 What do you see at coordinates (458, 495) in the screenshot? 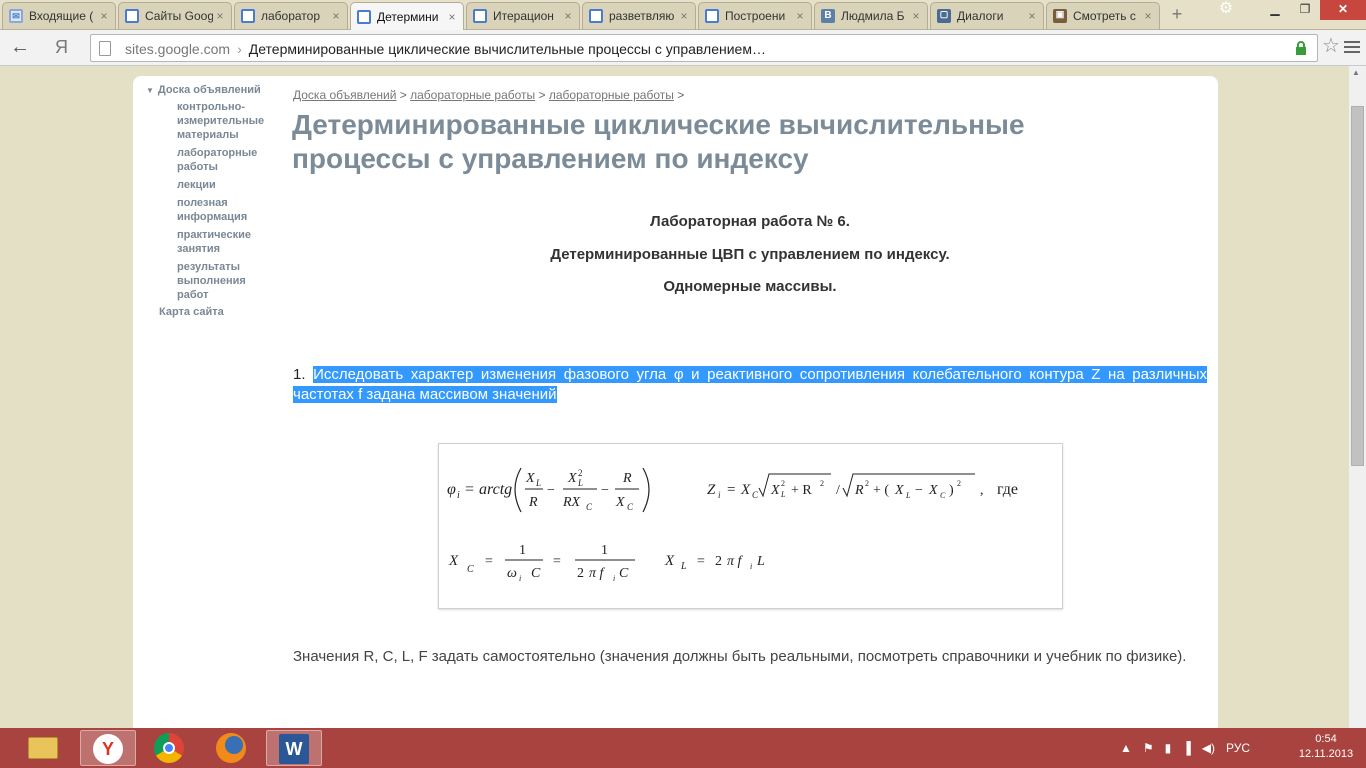
I see `svg-text: i` at bounding box center [458, 495].